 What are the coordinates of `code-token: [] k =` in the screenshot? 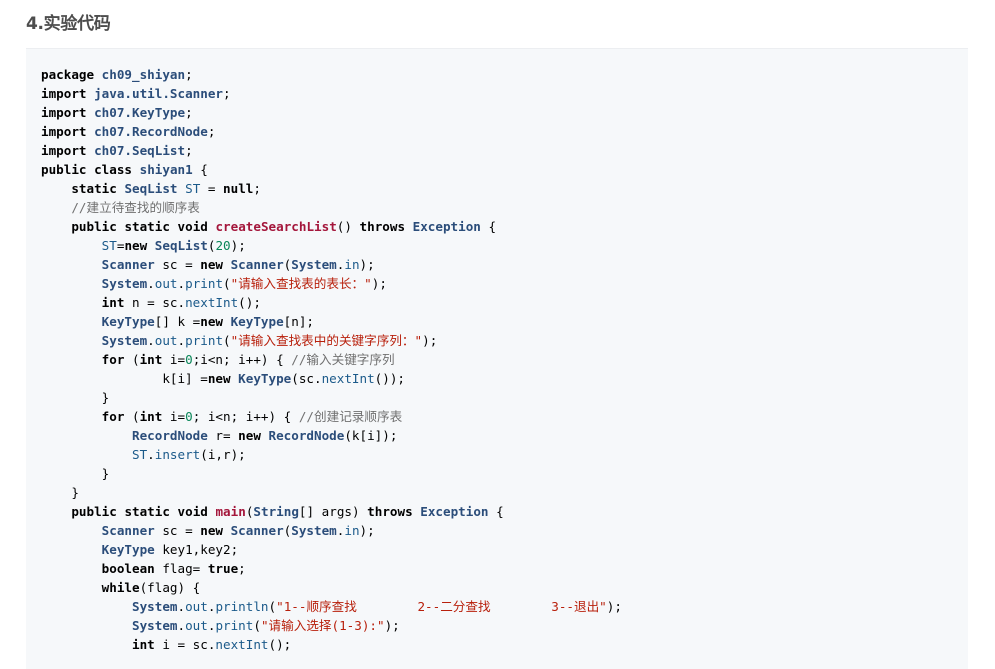 It's located at (177, 321).